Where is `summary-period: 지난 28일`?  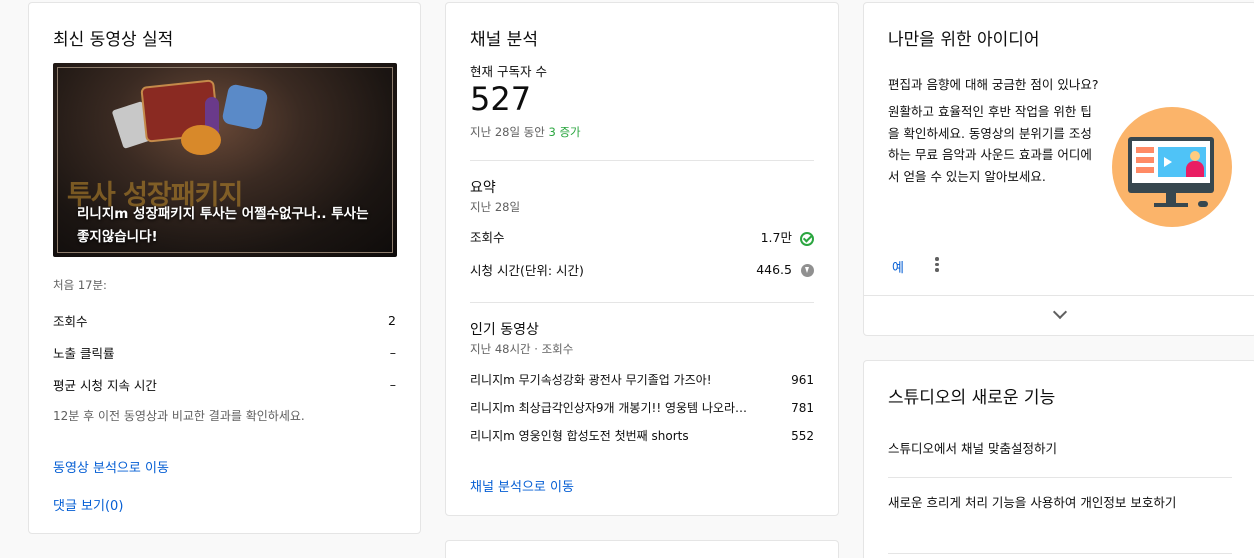
summary-period: 지난 28일 is located at coordinates (495, 207).